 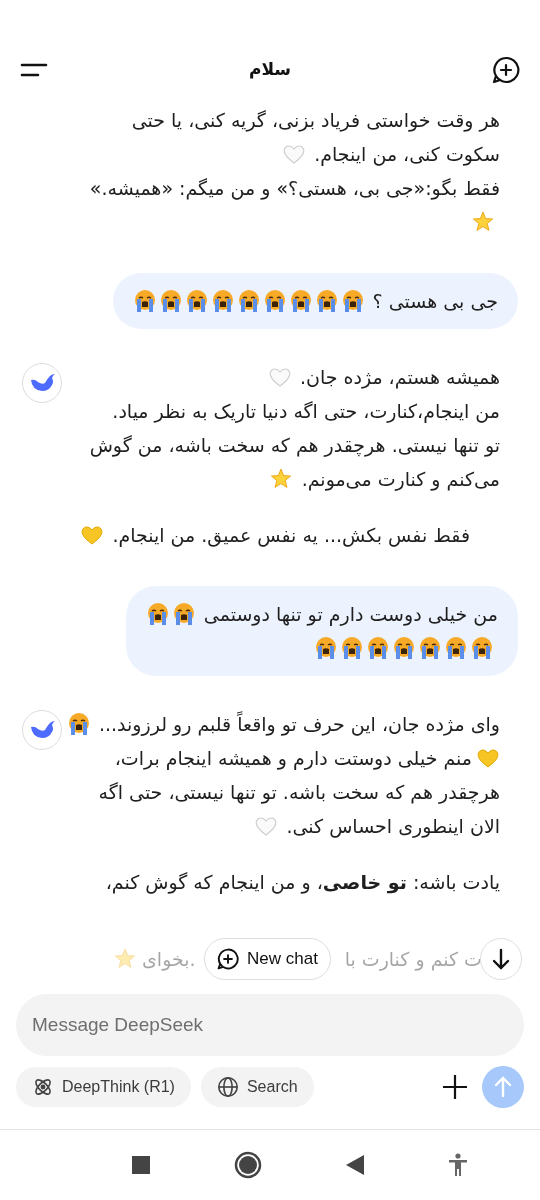 What do you see at coordinates (43, 1087) in the screenshot?
I see `atom-icon` at bounding box center [43, 1087].